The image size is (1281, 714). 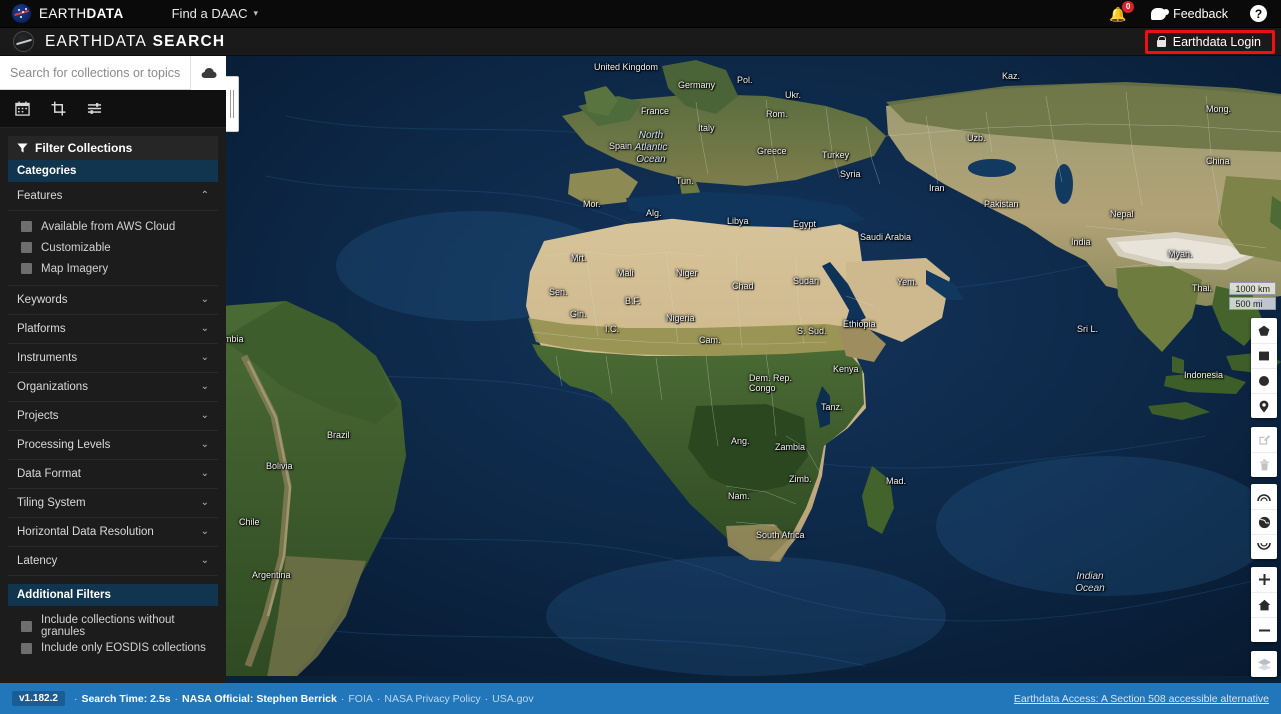 I want to click on accordion-label: Platforms, so click(x=41, y=329).